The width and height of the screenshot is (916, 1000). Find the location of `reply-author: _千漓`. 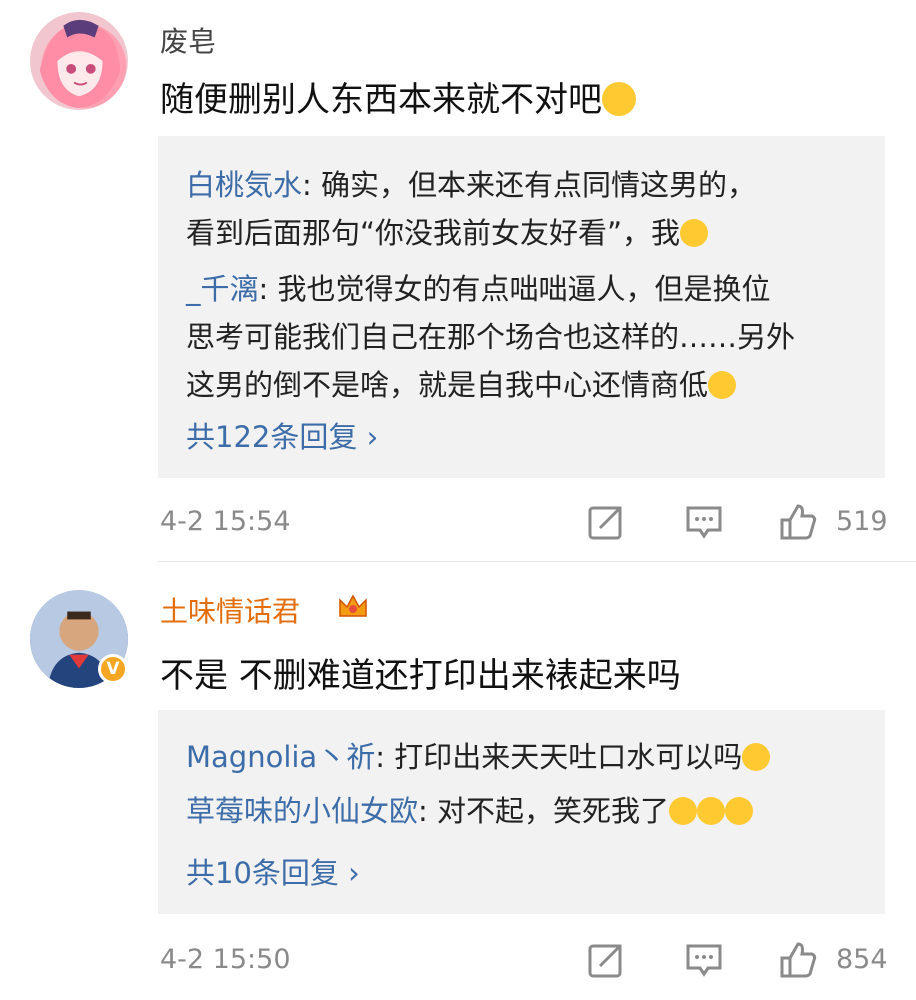

reply-author: _千漓 is located at coordinates (222, 289).